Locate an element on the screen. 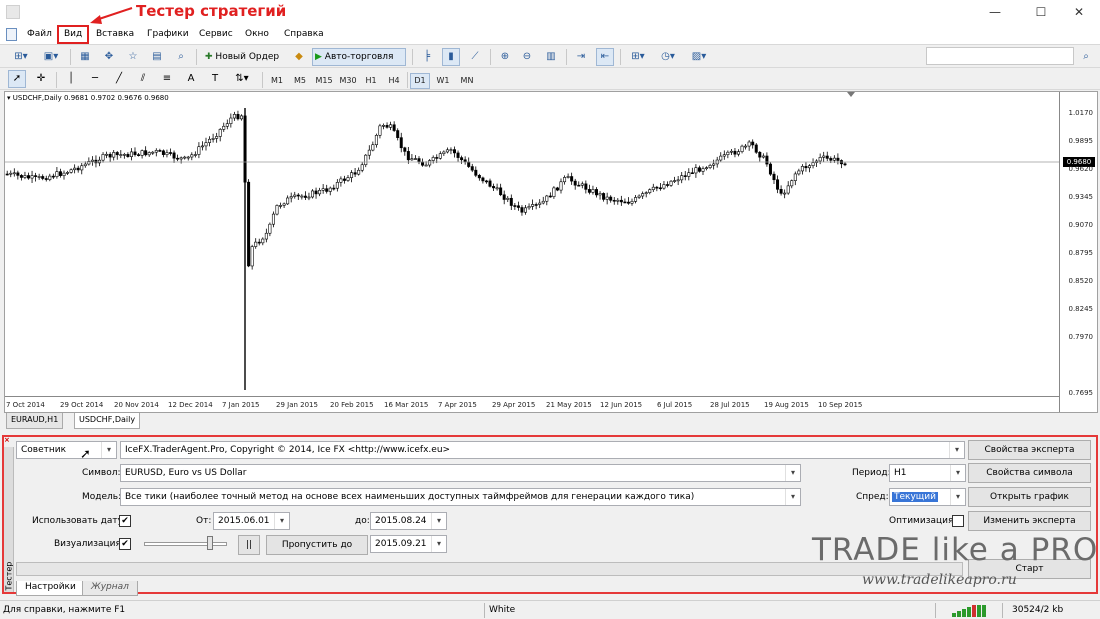 The image size is (1100, 619). cursor-icon: ➚ is located at coordinates (17, 79).